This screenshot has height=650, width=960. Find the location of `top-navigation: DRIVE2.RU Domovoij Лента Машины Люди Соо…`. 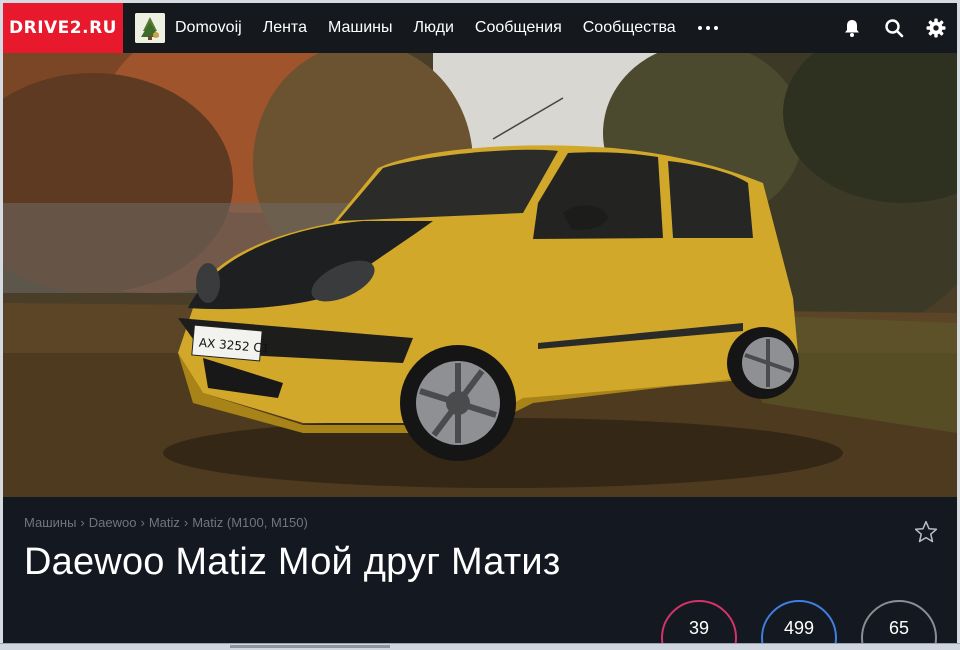

top-navigation: DRIVE2.RU Domovoij Лента Машины Люди Соо… is located at coordinates (480, 28).